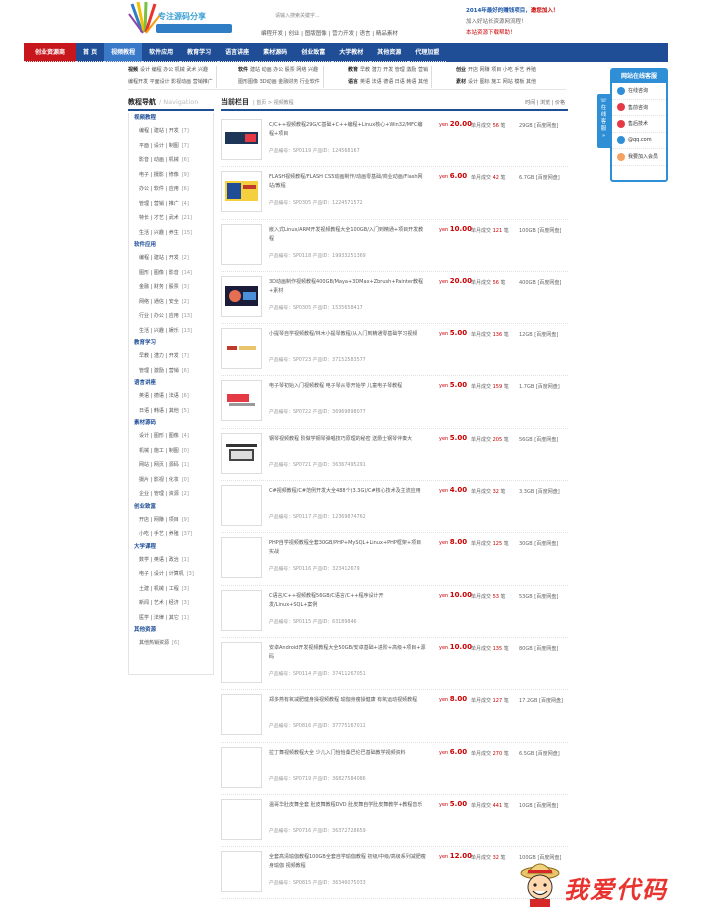  Describe the element at coordinates (284, 70) in the screenshot. I see `subcat-links: 建站 动画 办公 股票 网络 兴趣` at that location.